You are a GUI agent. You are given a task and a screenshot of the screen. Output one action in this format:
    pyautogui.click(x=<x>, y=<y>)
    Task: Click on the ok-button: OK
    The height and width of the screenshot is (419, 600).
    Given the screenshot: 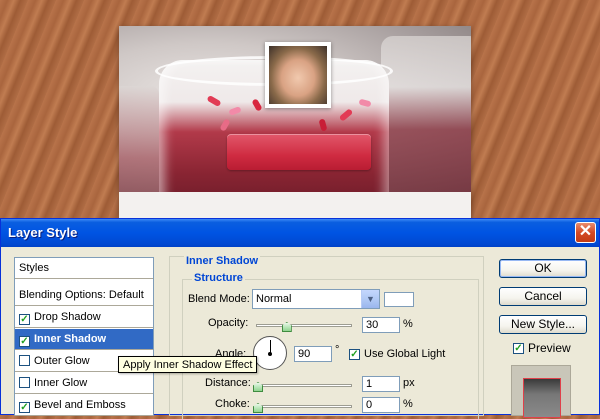 What is the action you would take?
    pyautogui.click(x=543, y=268)
    